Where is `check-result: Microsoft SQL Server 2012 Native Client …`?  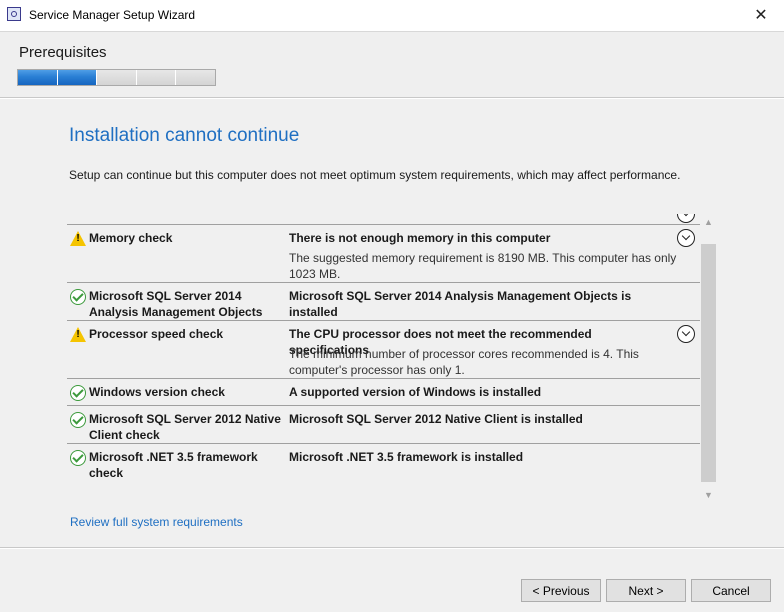 check-result: Microsoft SQL Server 2012 Native Client … is located at coordinates (436, 419).